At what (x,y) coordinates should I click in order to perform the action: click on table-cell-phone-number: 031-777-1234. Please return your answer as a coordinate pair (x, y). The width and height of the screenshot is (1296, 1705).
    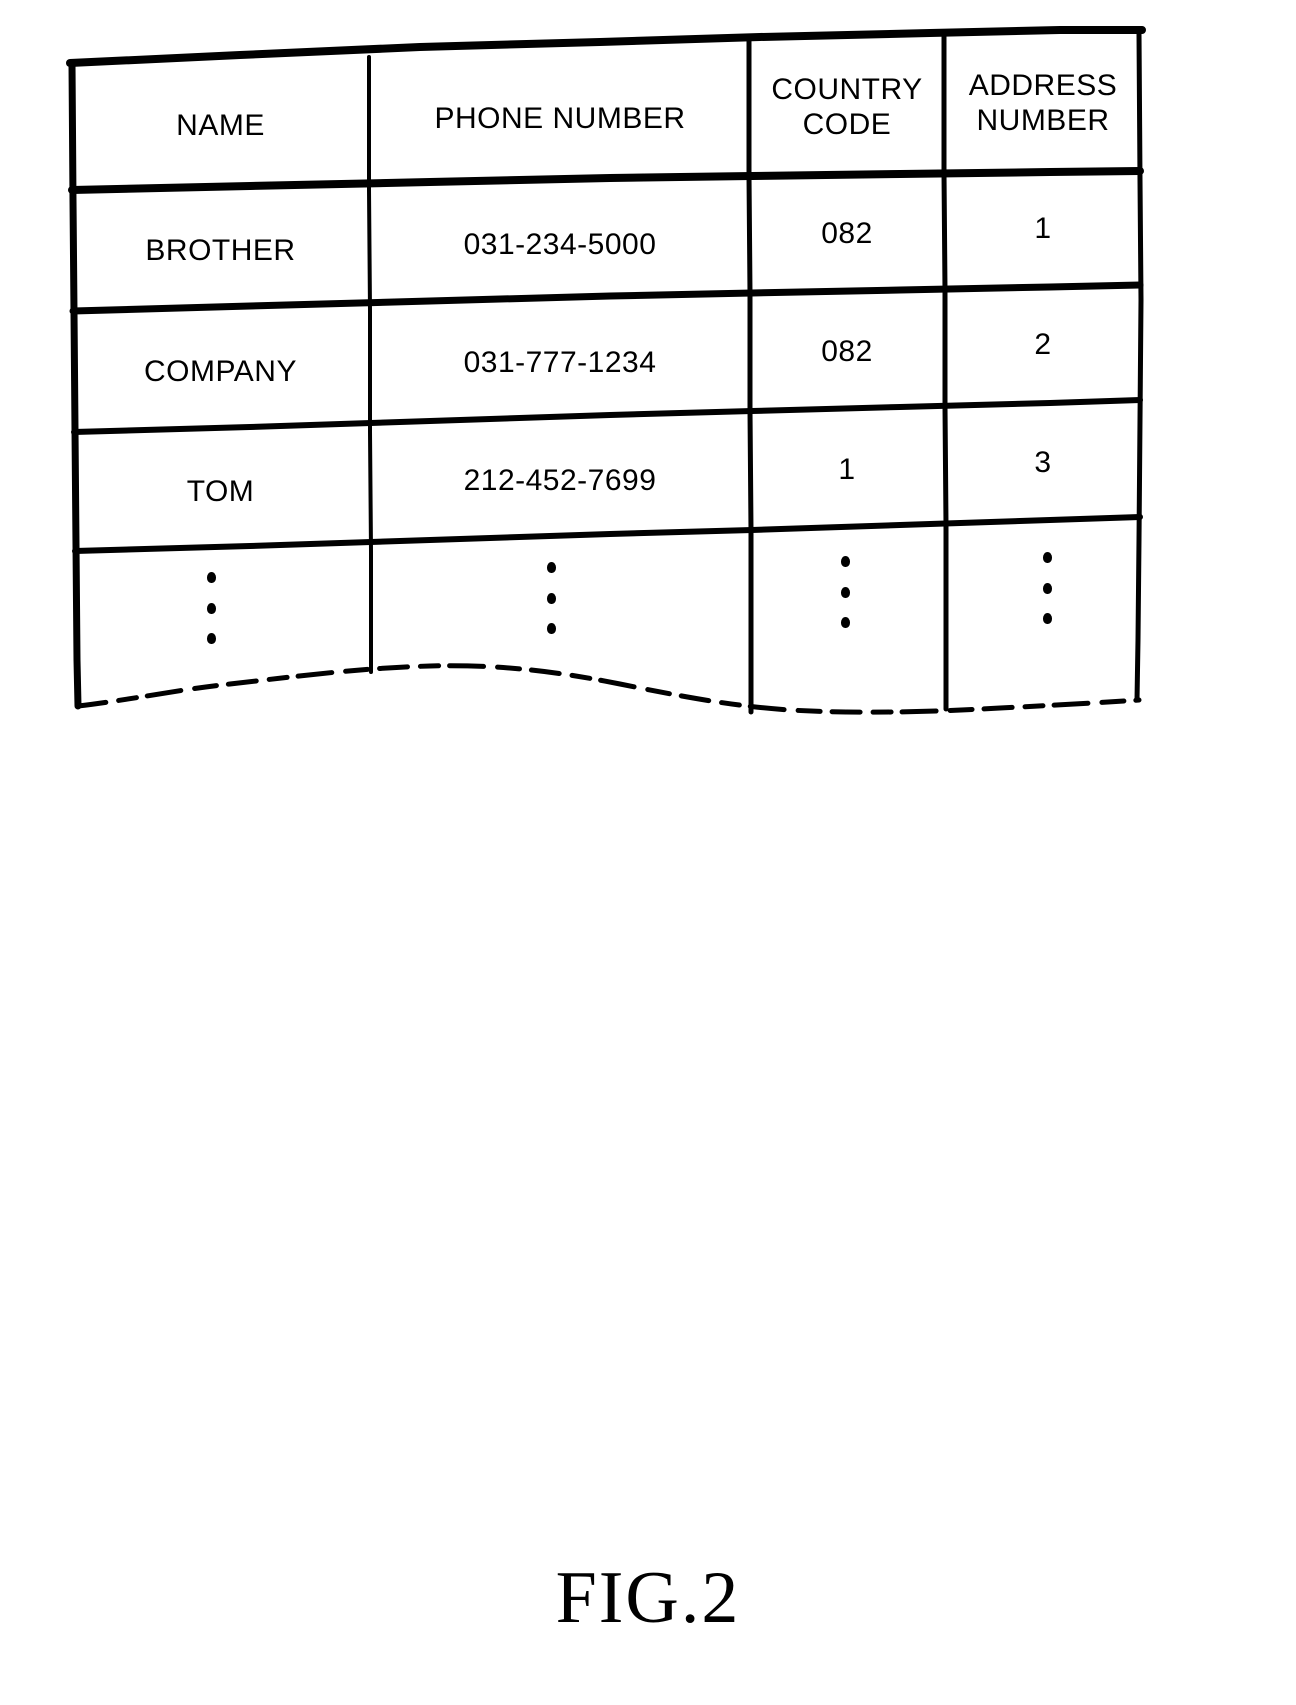
    Looking at the image, I should click on (560, 363).